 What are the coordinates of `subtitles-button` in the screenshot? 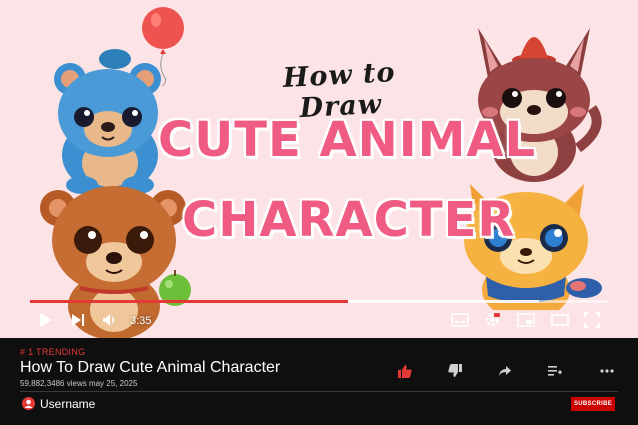 It's located at (460, 320).